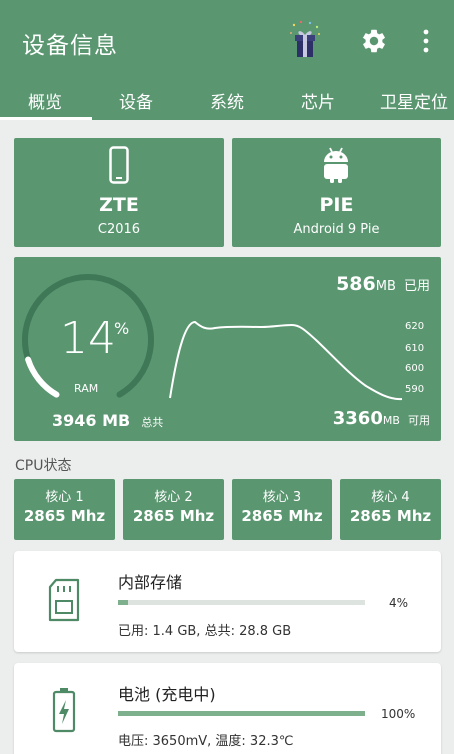 The width and height of the screenshot is (454, 754). I want to click on ram-axis-tick: 620, so click(415, 326).